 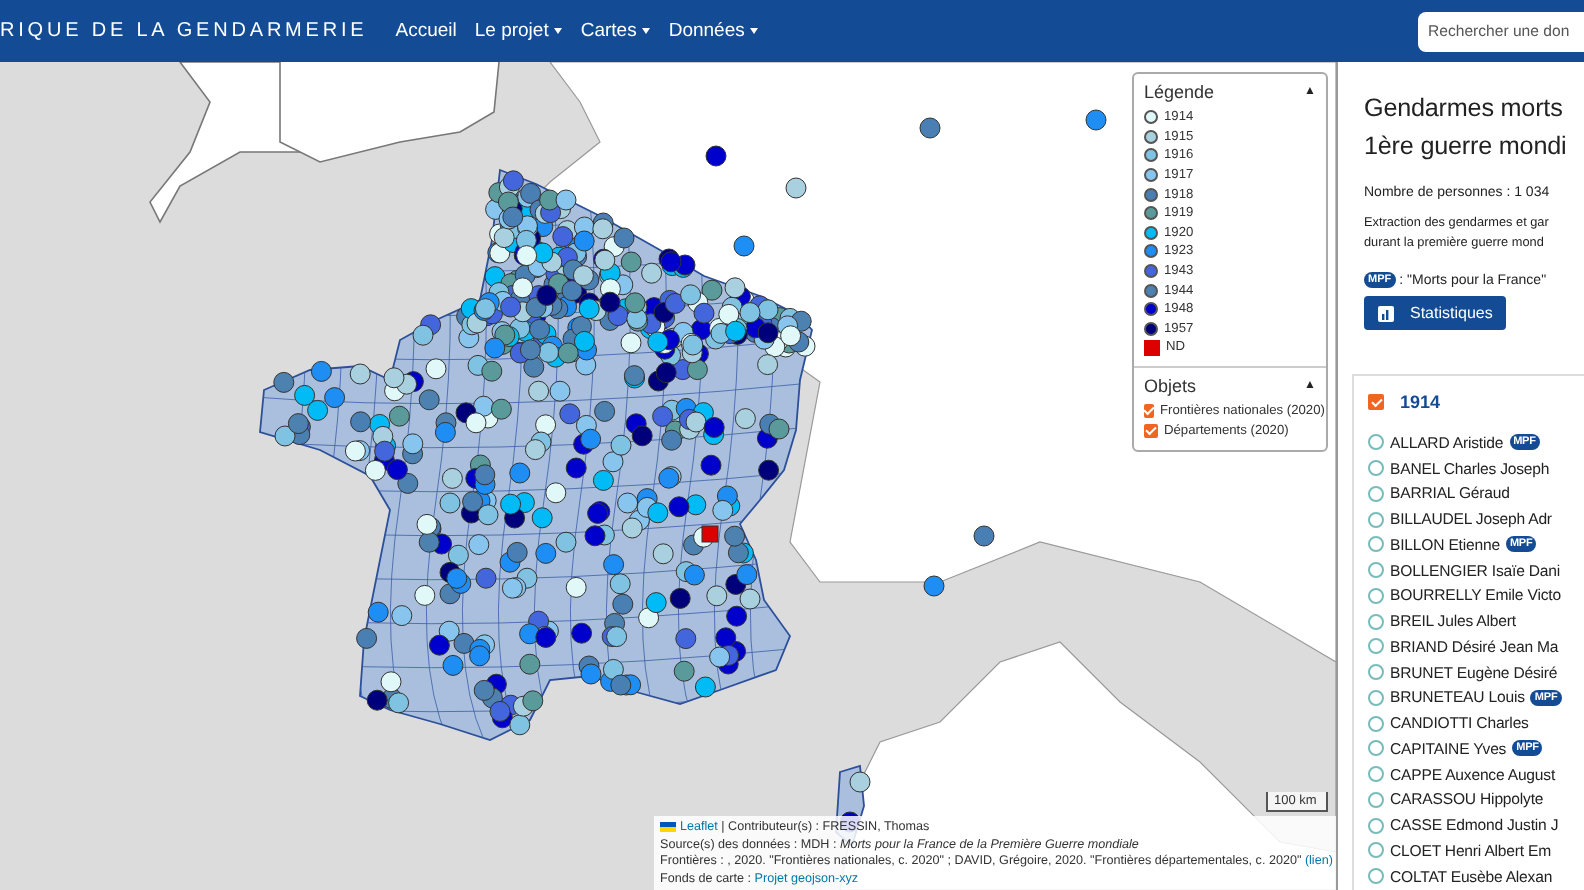 I want to click on nav-menu-item: Données, so click(x=713, y=31).